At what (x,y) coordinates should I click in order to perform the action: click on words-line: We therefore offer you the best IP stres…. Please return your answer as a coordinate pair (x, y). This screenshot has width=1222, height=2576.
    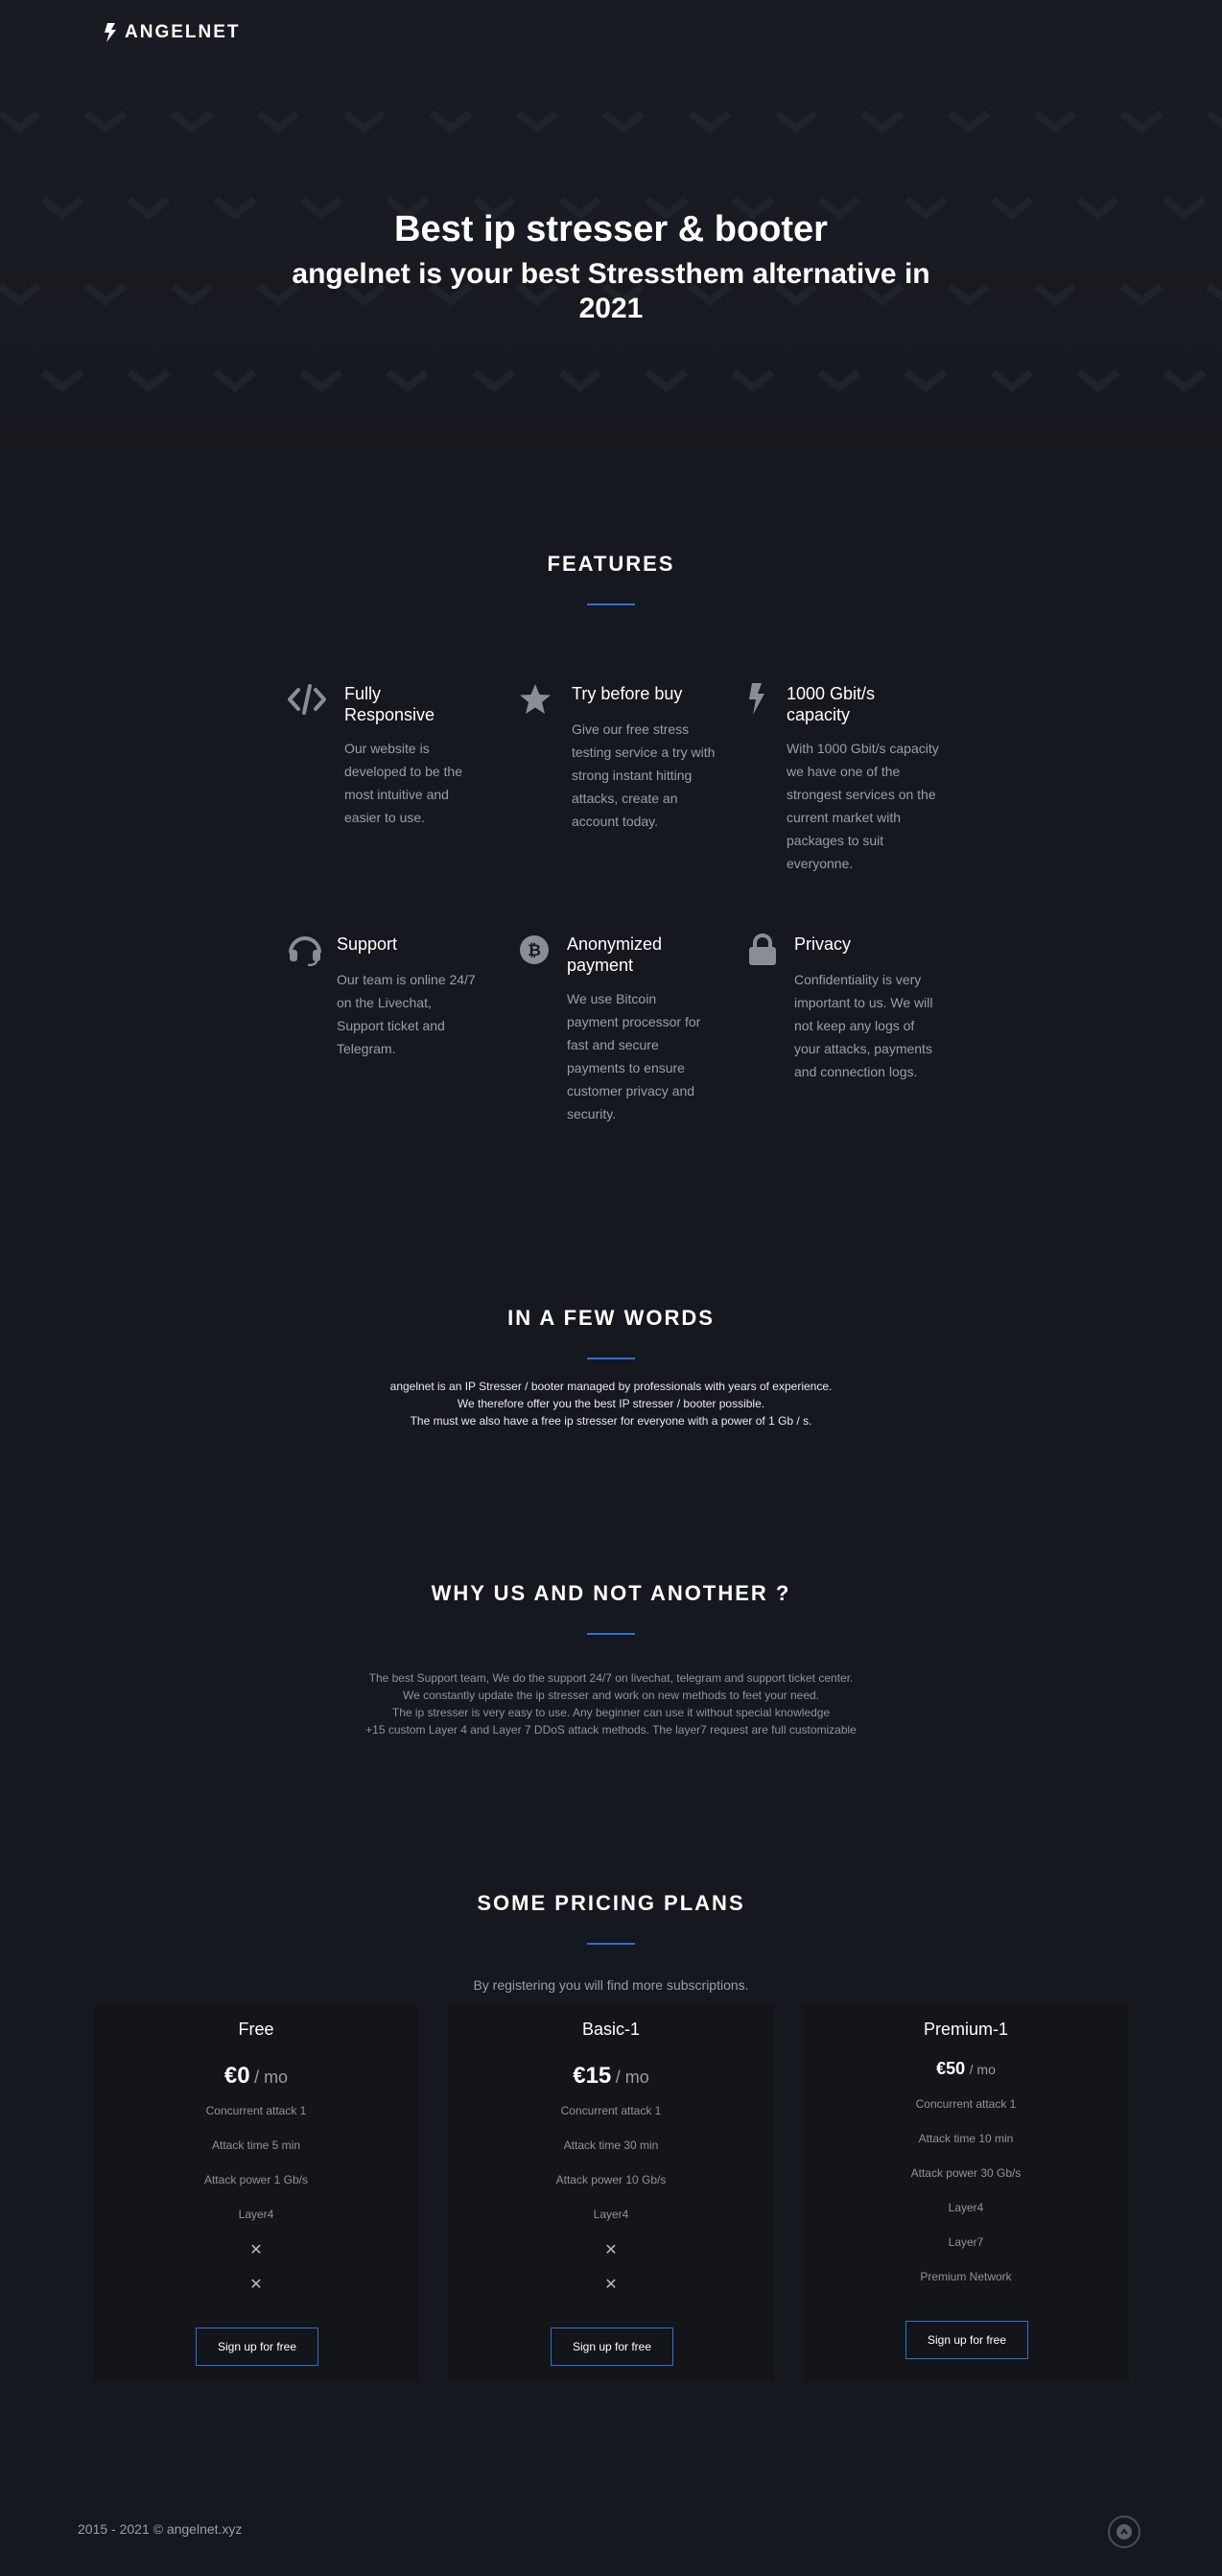
    Looking at the image, I should click on (611, 1404).